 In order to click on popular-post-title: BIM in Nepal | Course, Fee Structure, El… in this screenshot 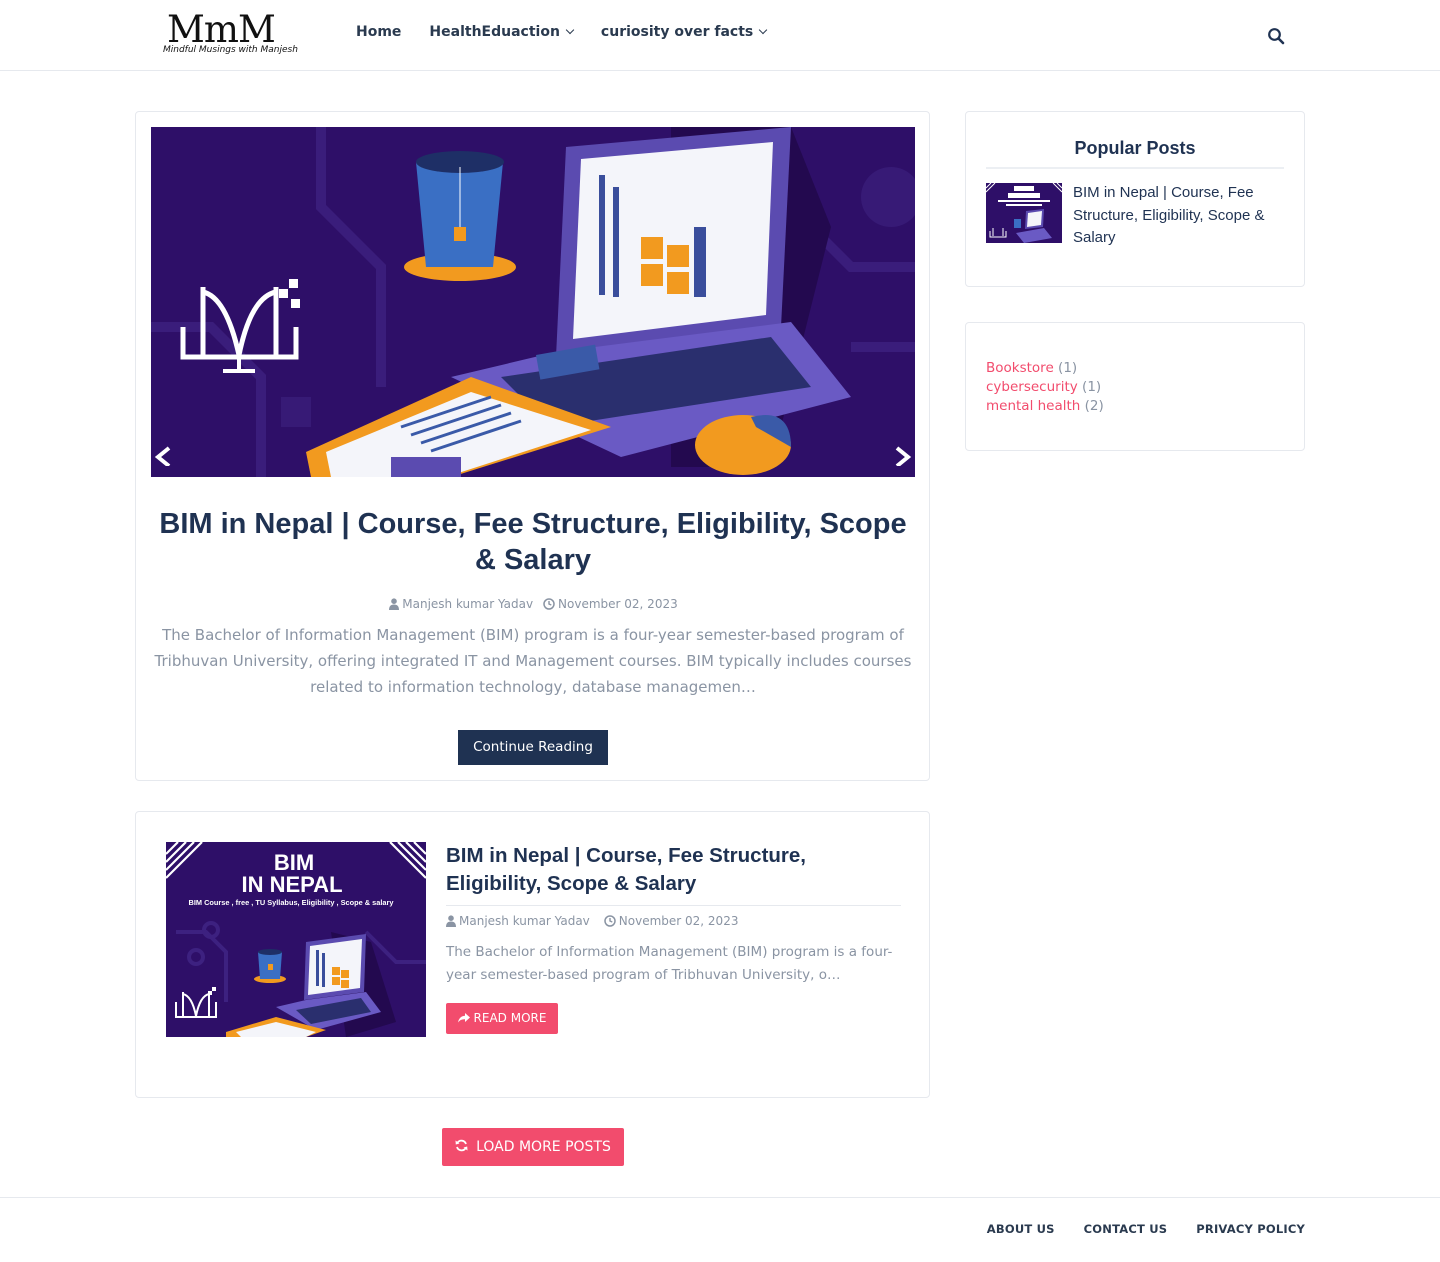, I will do `click(1180, 216)`.